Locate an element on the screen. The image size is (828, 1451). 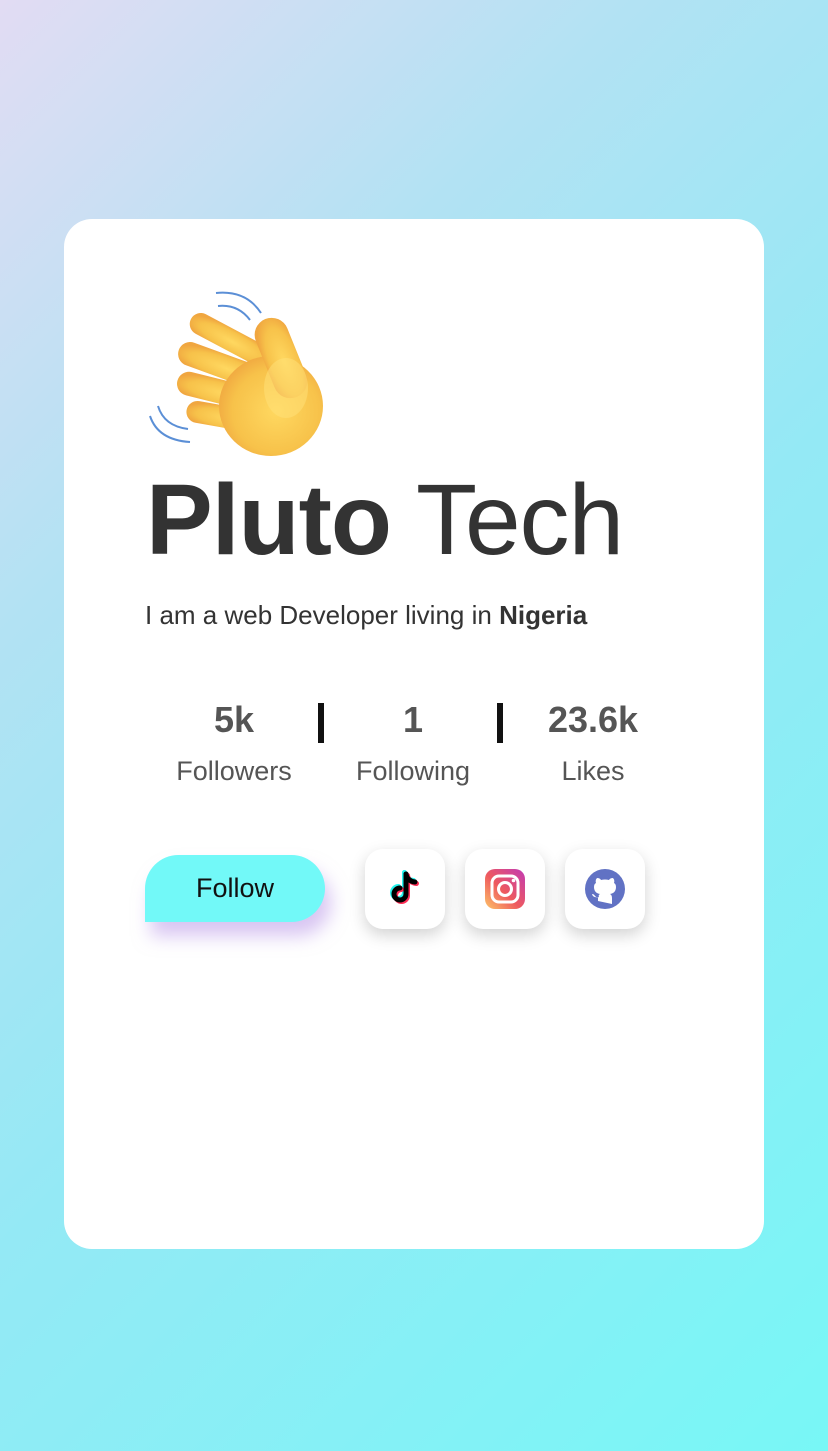
tiktok-icon is located at coordinates (404, 887).